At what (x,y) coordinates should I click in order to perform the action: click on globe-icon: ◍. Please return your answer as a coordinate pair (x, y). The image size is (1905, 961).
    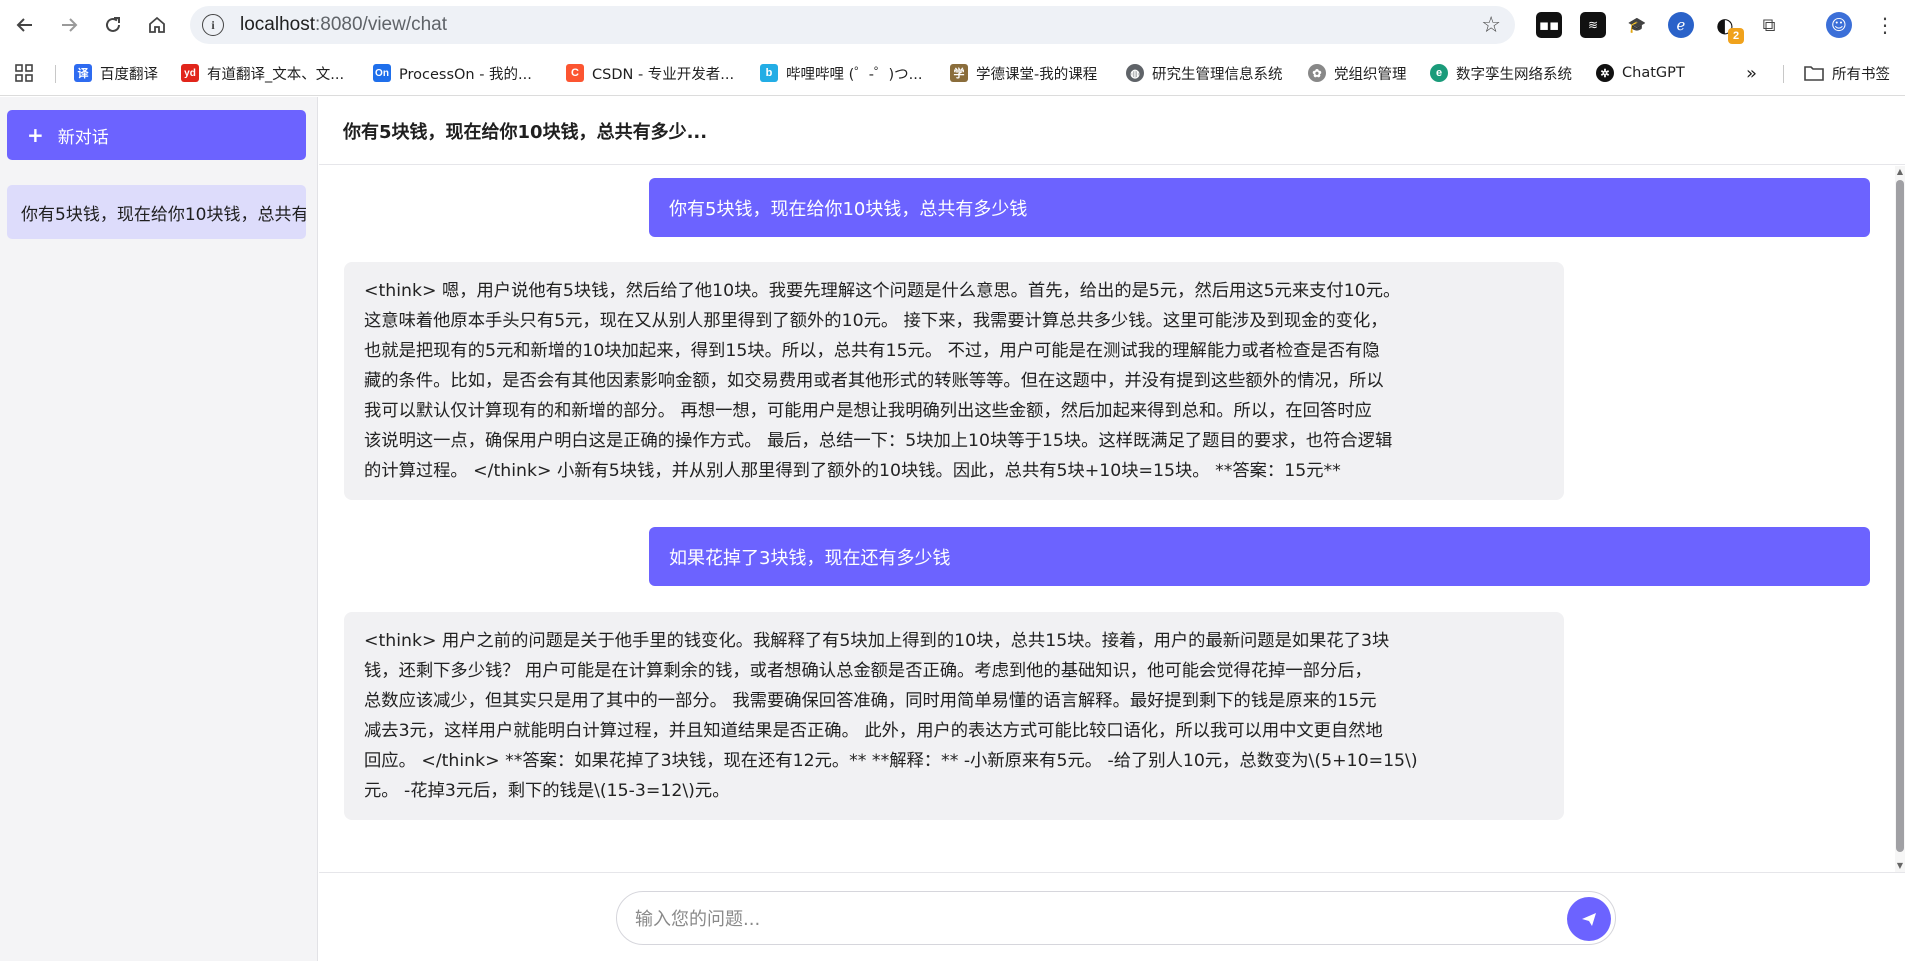
    Looking at the image, I should click on (1135, 73).